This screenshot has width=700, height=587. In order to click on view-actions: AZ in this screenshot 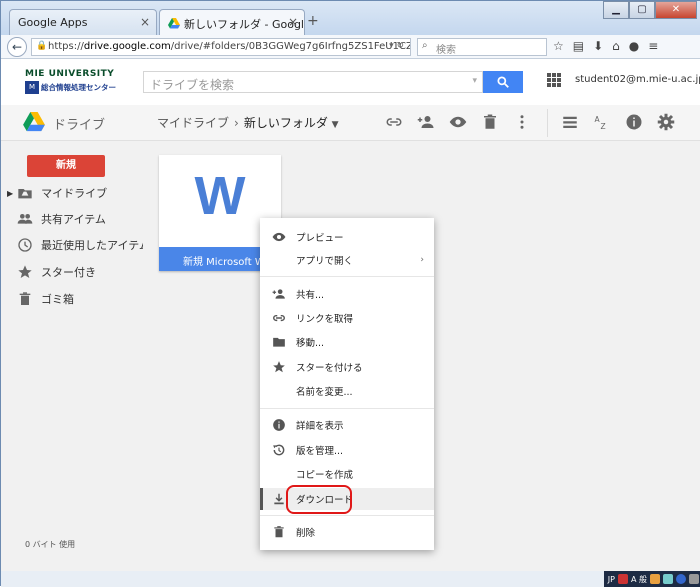, I will do `click(618, 122)`.